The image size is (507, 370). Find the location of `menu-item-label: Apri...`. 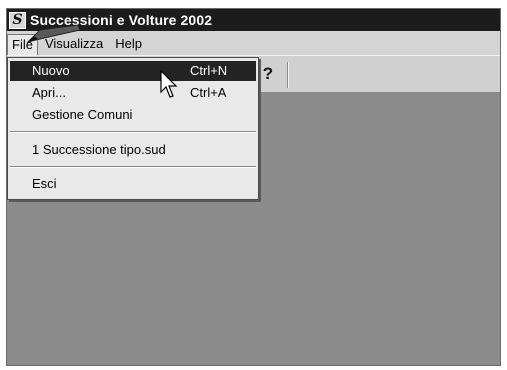

menu-item-label: Apri... is located at coordinates (49, 92).